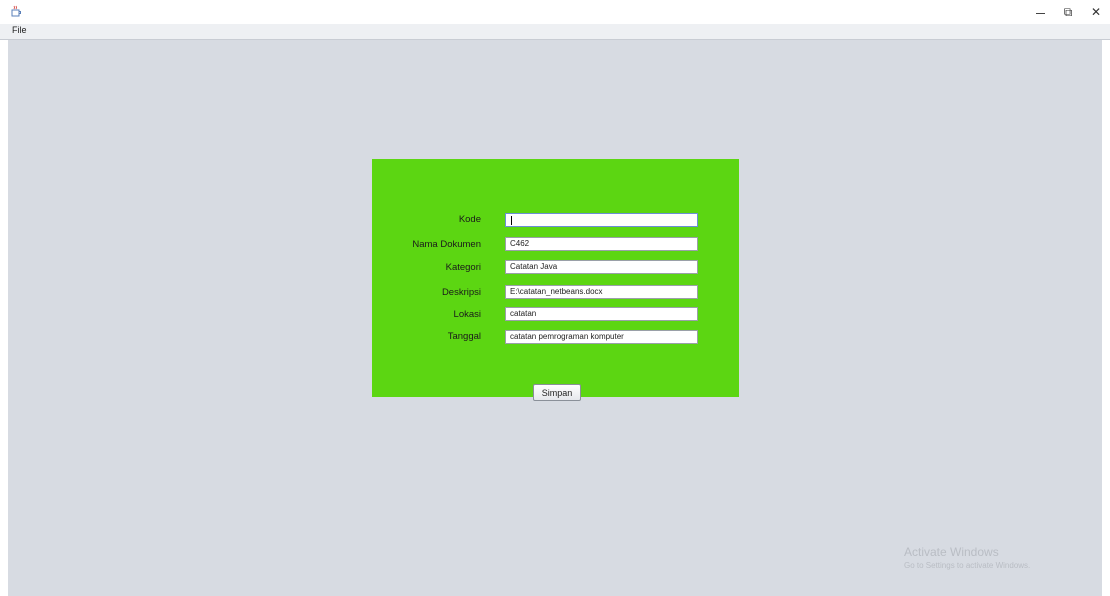 This screenshot has height=596, width=1110. Describe the element at coordinates (601, 267) in the screenshot. I see `kategori-input: Catatan Java` at that location.